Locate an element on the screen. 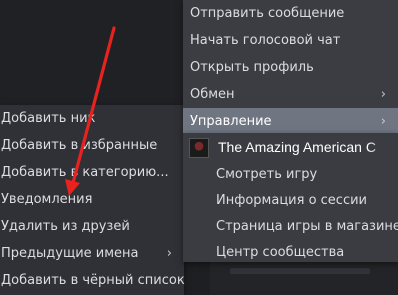 This screenshot has width=398, height=295. menu-item-voice-chat: Начать голосовой чат is located at coordinates (290, 40).